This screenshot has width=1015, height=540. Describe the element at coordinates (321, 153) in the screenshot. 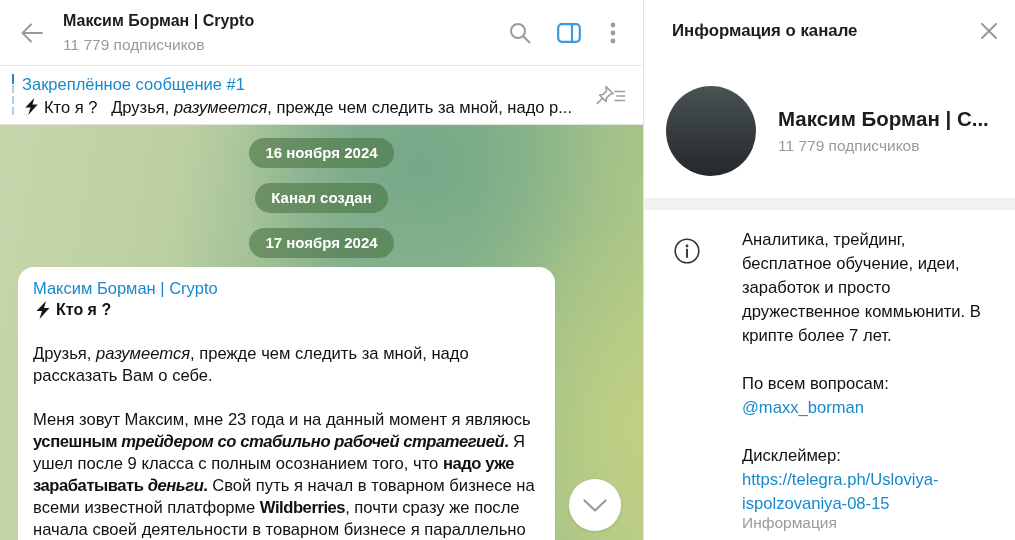

I see `date-pill: 16 ноября 2024` at that location.